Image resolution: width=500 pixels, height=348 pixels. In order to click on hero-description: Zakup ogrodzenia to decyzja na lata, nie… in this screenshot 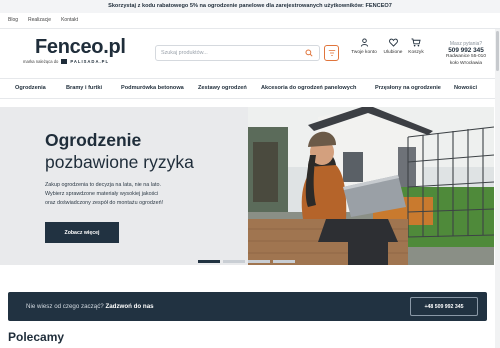, I will do `click(117, 194)`.